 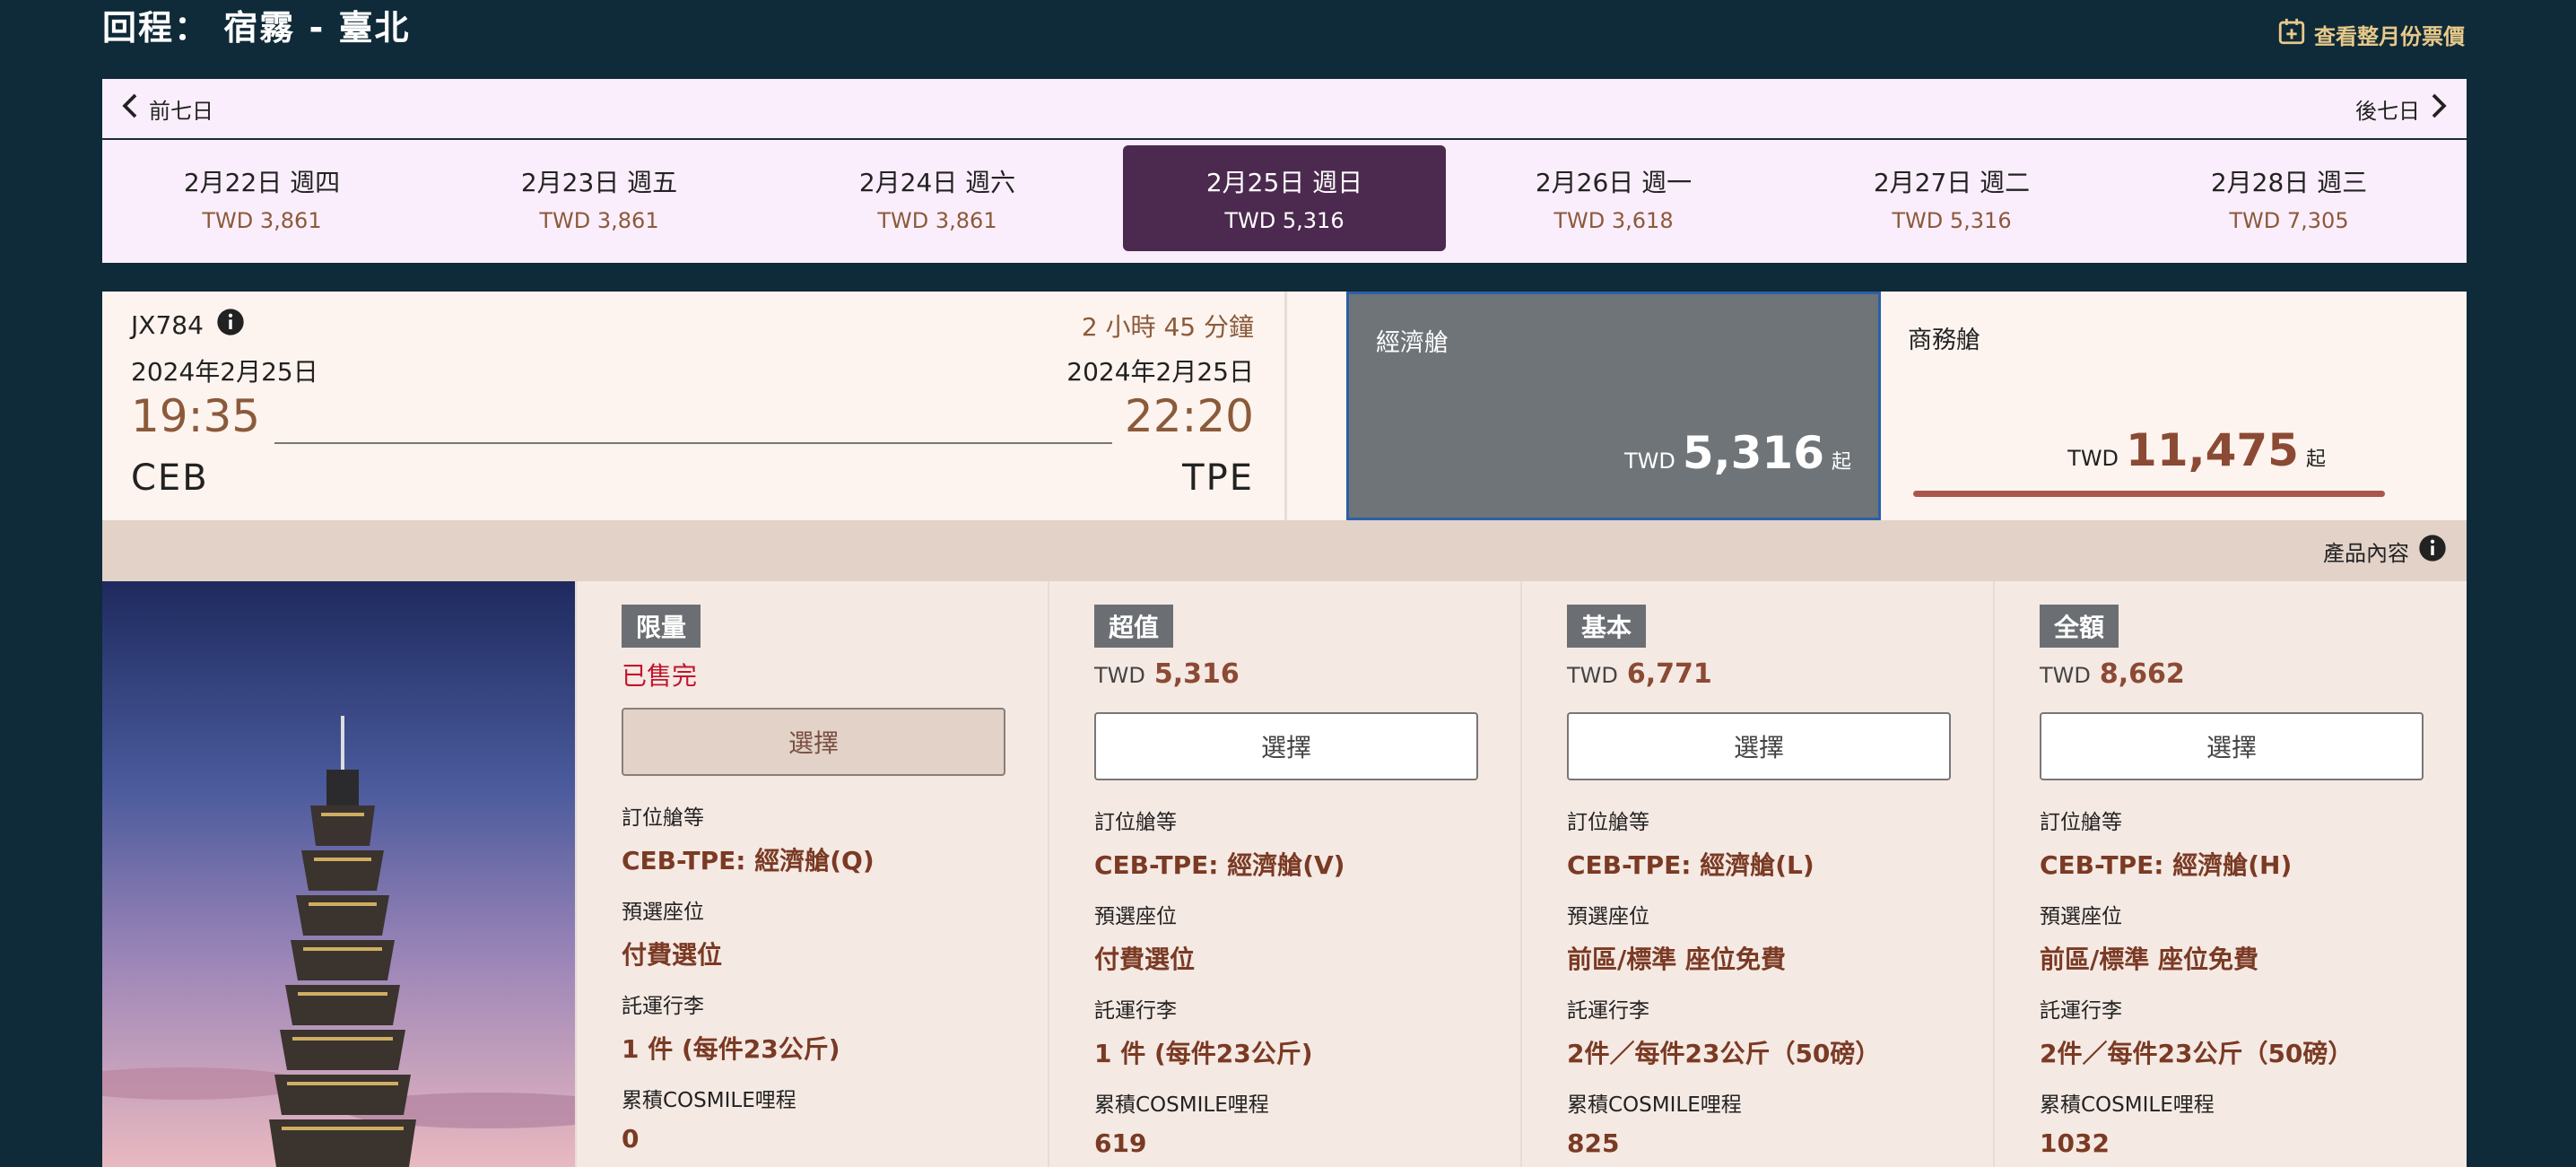 What do you see at coordinates (599, 183) in the screenshot?
I see `day-label: 2月23日 週五` at bounding box center [599, 183].